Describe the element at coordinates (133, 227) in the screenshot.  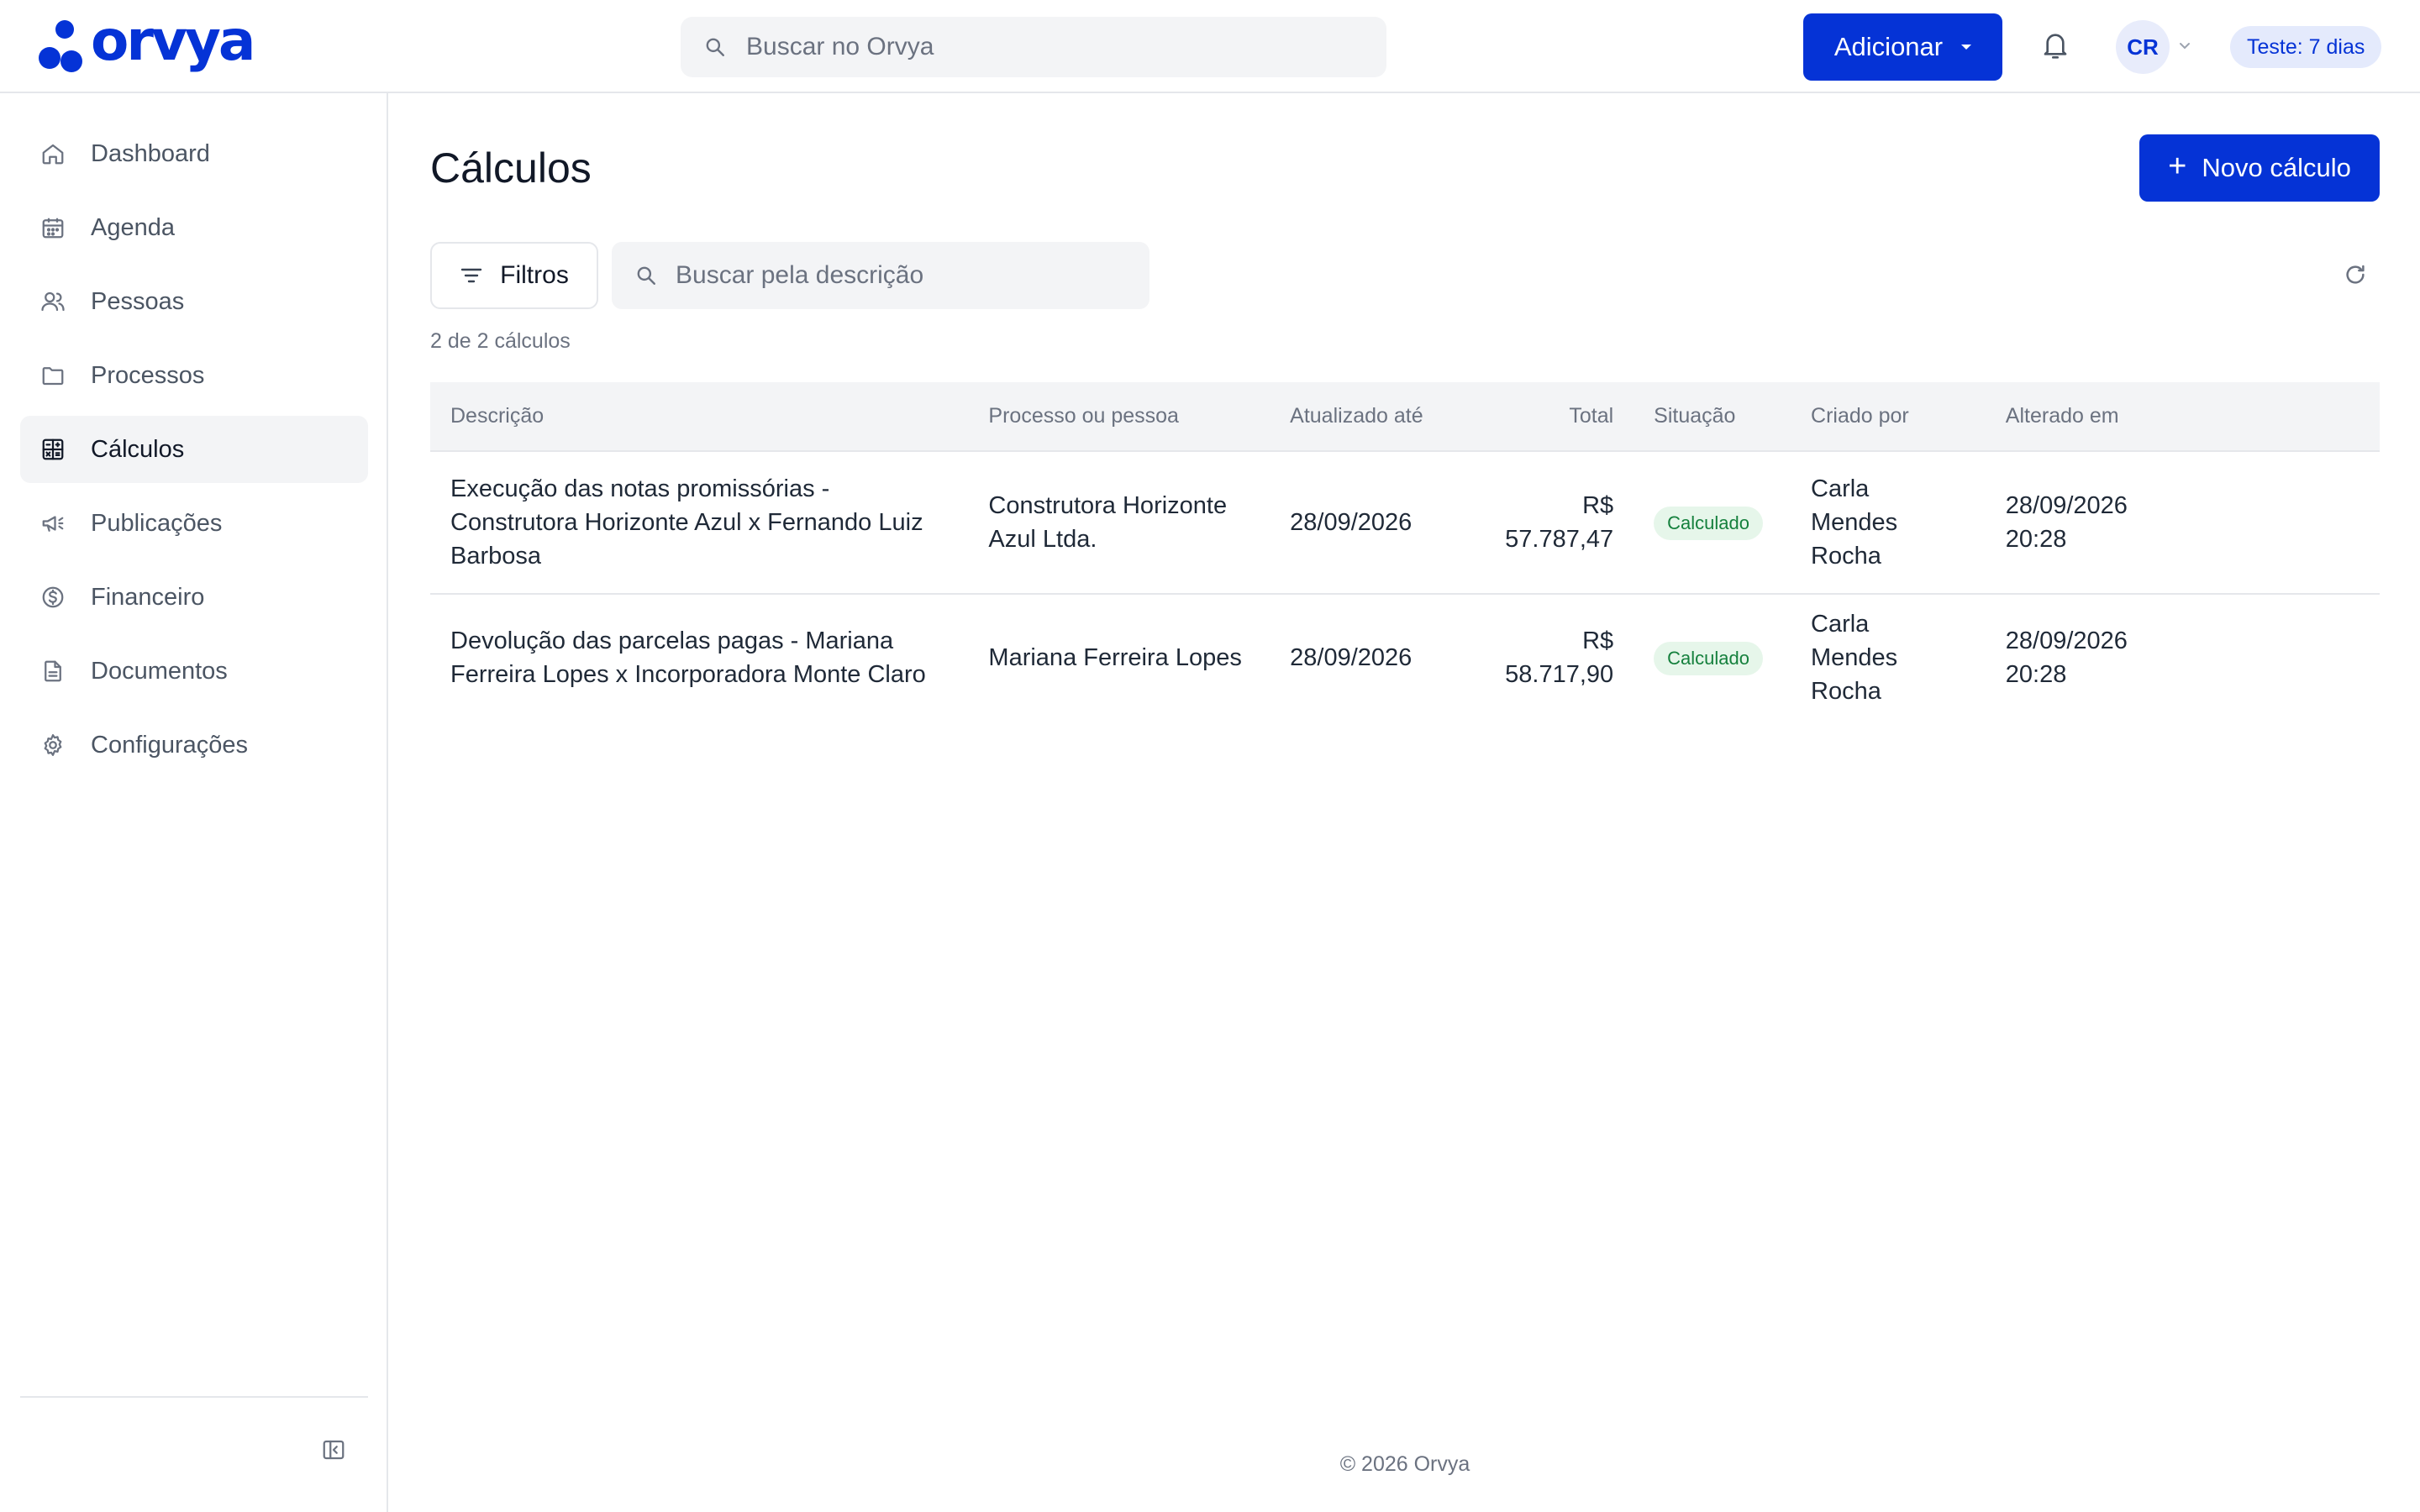
I see `sidebar-item-label: Agenda` at that location.